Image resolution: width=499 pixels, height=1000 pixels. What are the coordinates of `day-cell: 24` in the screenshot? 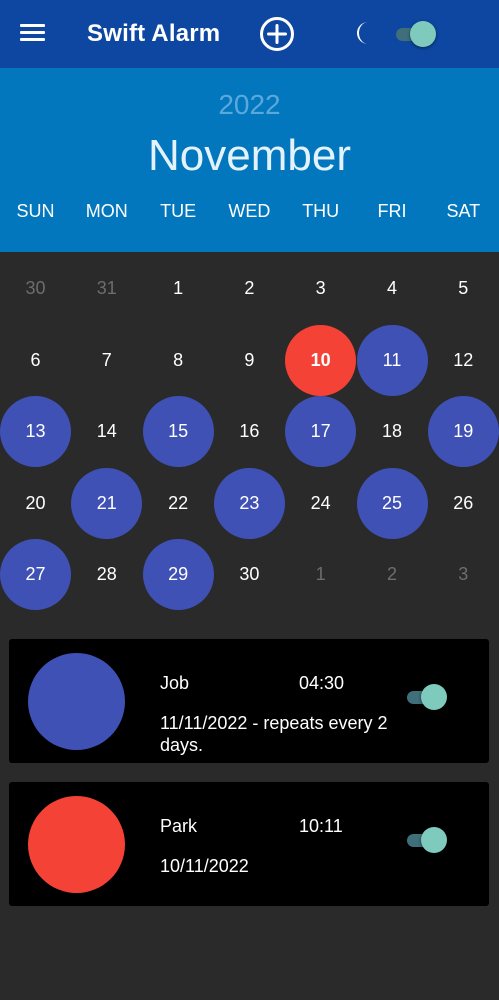 It's located at (320, 503).